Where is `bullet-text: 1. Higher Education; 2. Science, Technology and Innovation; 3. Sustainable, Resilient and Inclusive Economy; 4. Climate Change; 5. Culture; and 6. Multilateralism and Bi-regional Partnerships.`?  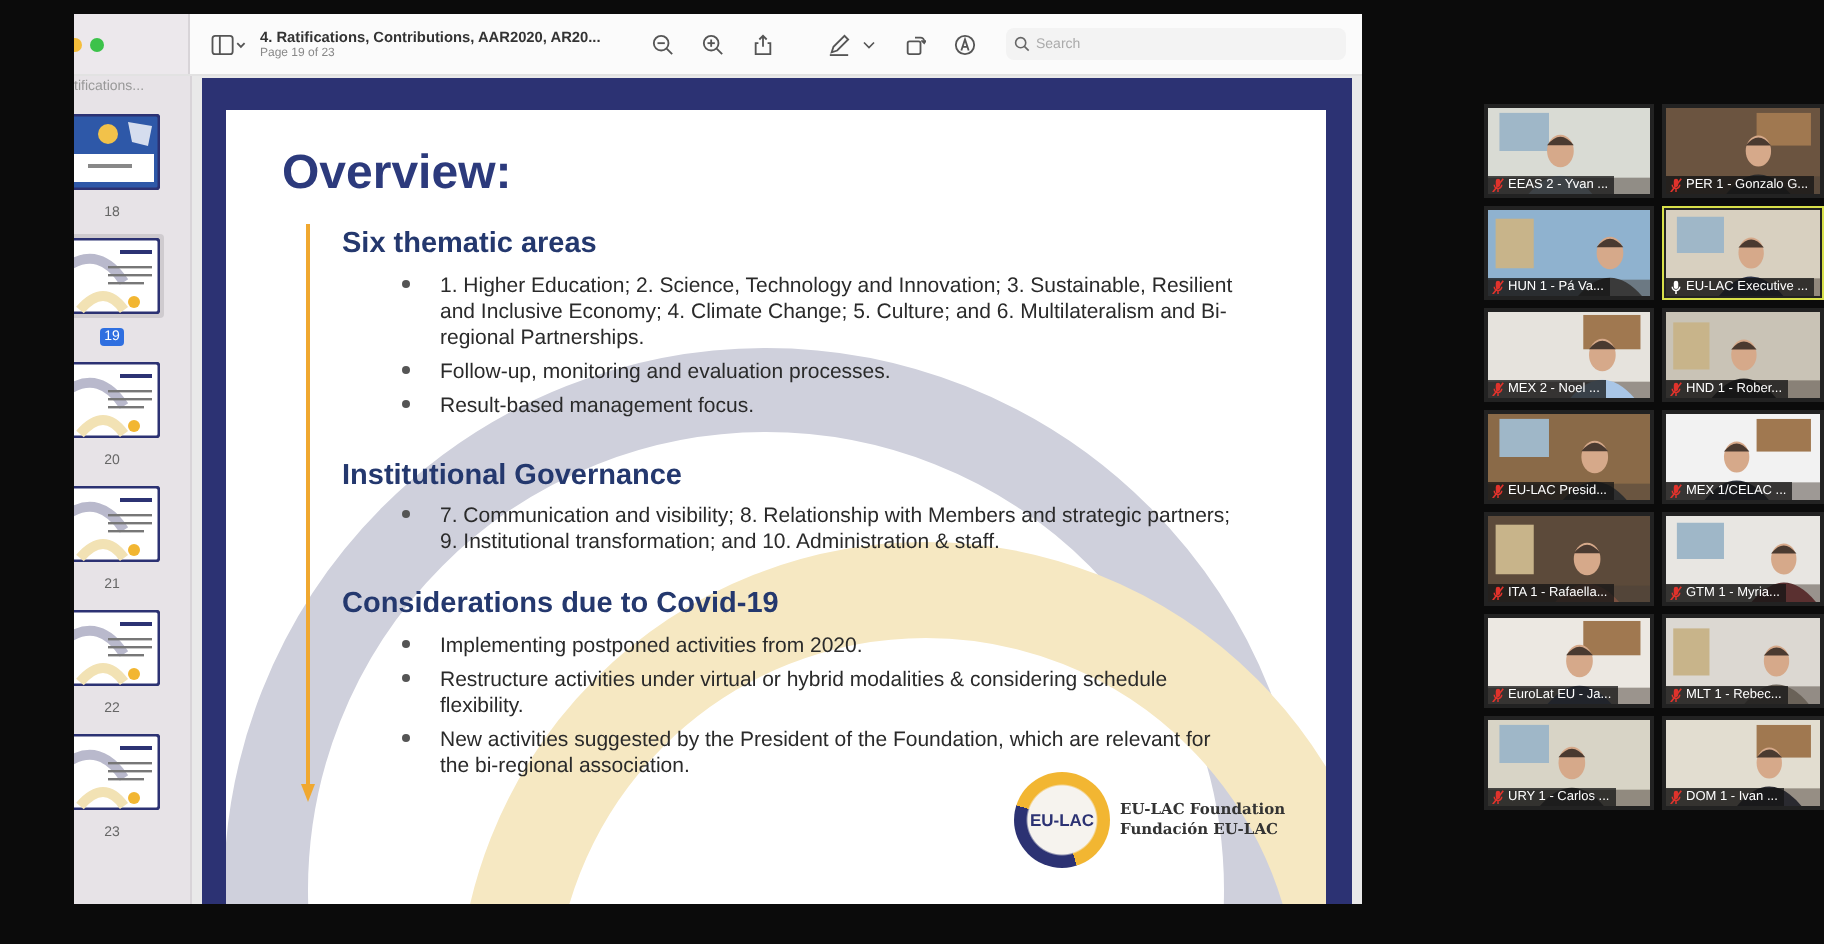
bullet-text: 1. Higher Education; 2. Science, Technology and Innovation; 3. Sustainable, Resilient and Inclusive Economy; 4. Climate Change; 5. Culture; and 6. Multilateralism and Bi-regional Partnerships. is located at coordinates (837, 312).